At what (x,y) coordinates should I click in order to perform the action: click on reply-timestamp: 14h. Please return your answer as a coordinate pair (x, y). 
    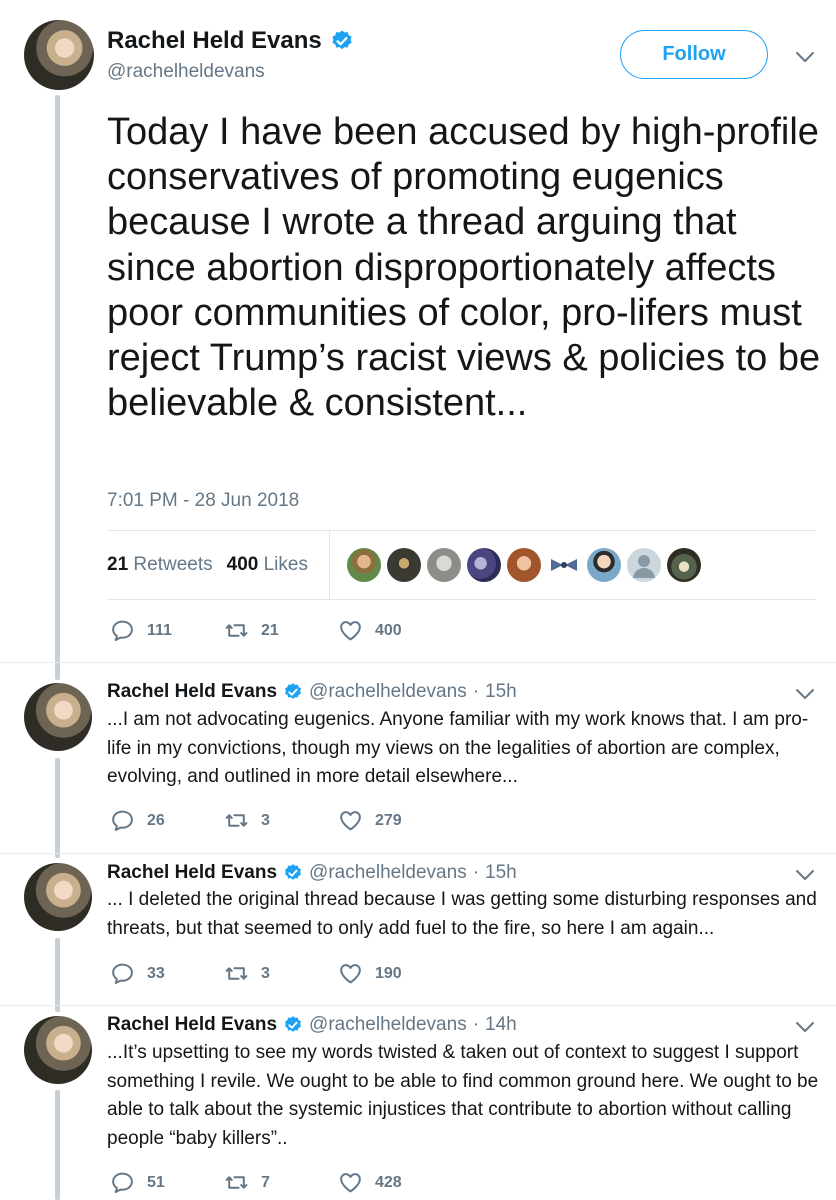
    Looking at the image, I should click on (501, 1025).